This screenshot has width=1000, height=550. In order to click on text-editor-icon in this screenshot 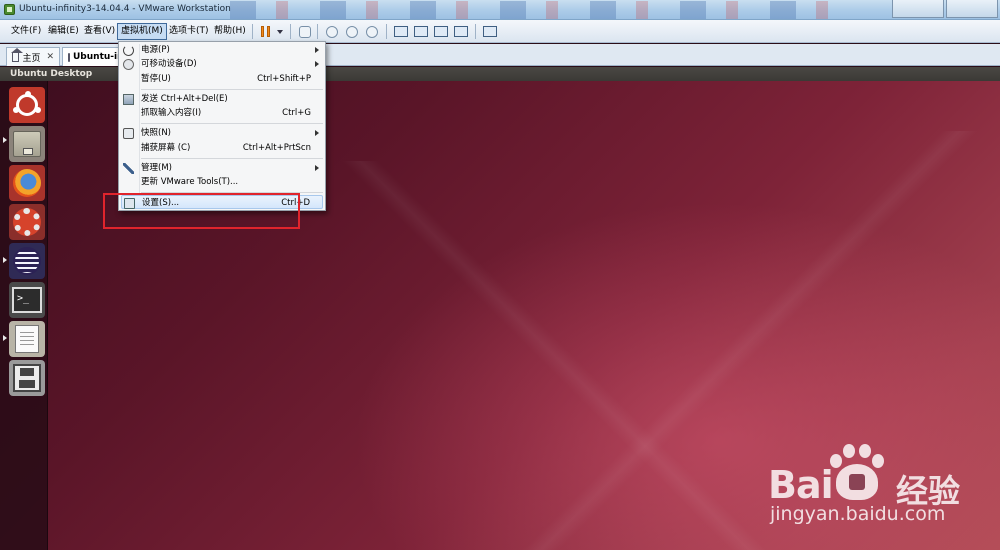, I will do `click(27, 339)`.